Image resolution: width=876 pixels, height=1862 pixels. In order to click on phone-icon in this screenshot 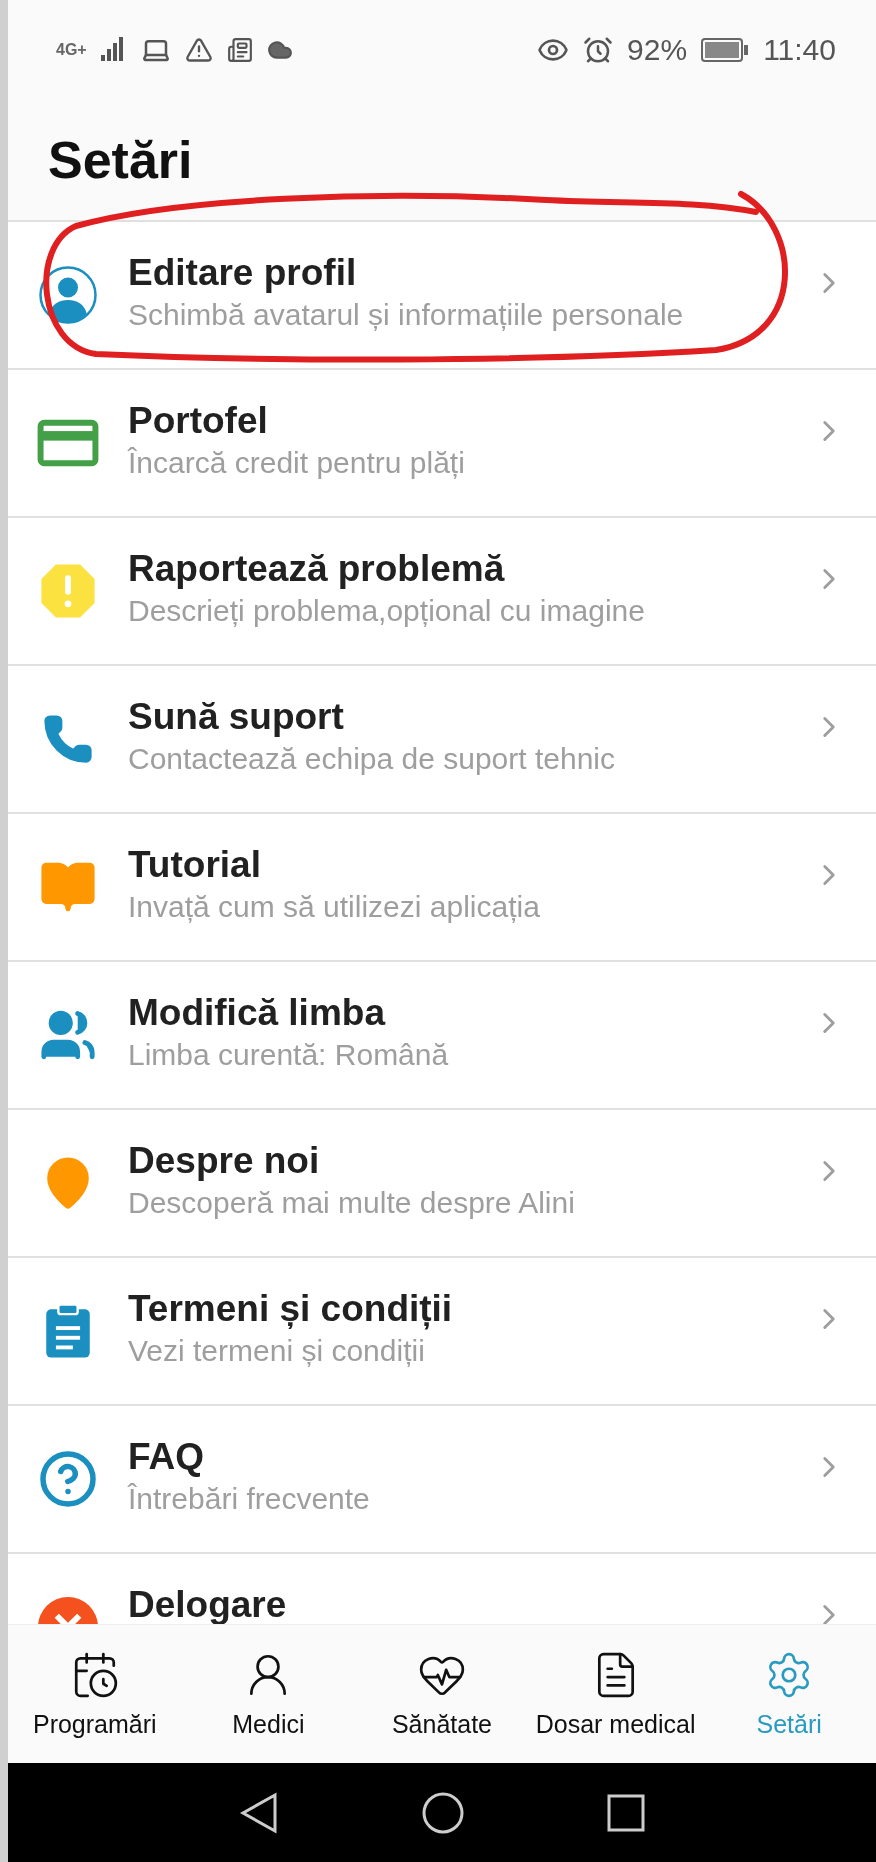, I will do `click(68, 739)`.